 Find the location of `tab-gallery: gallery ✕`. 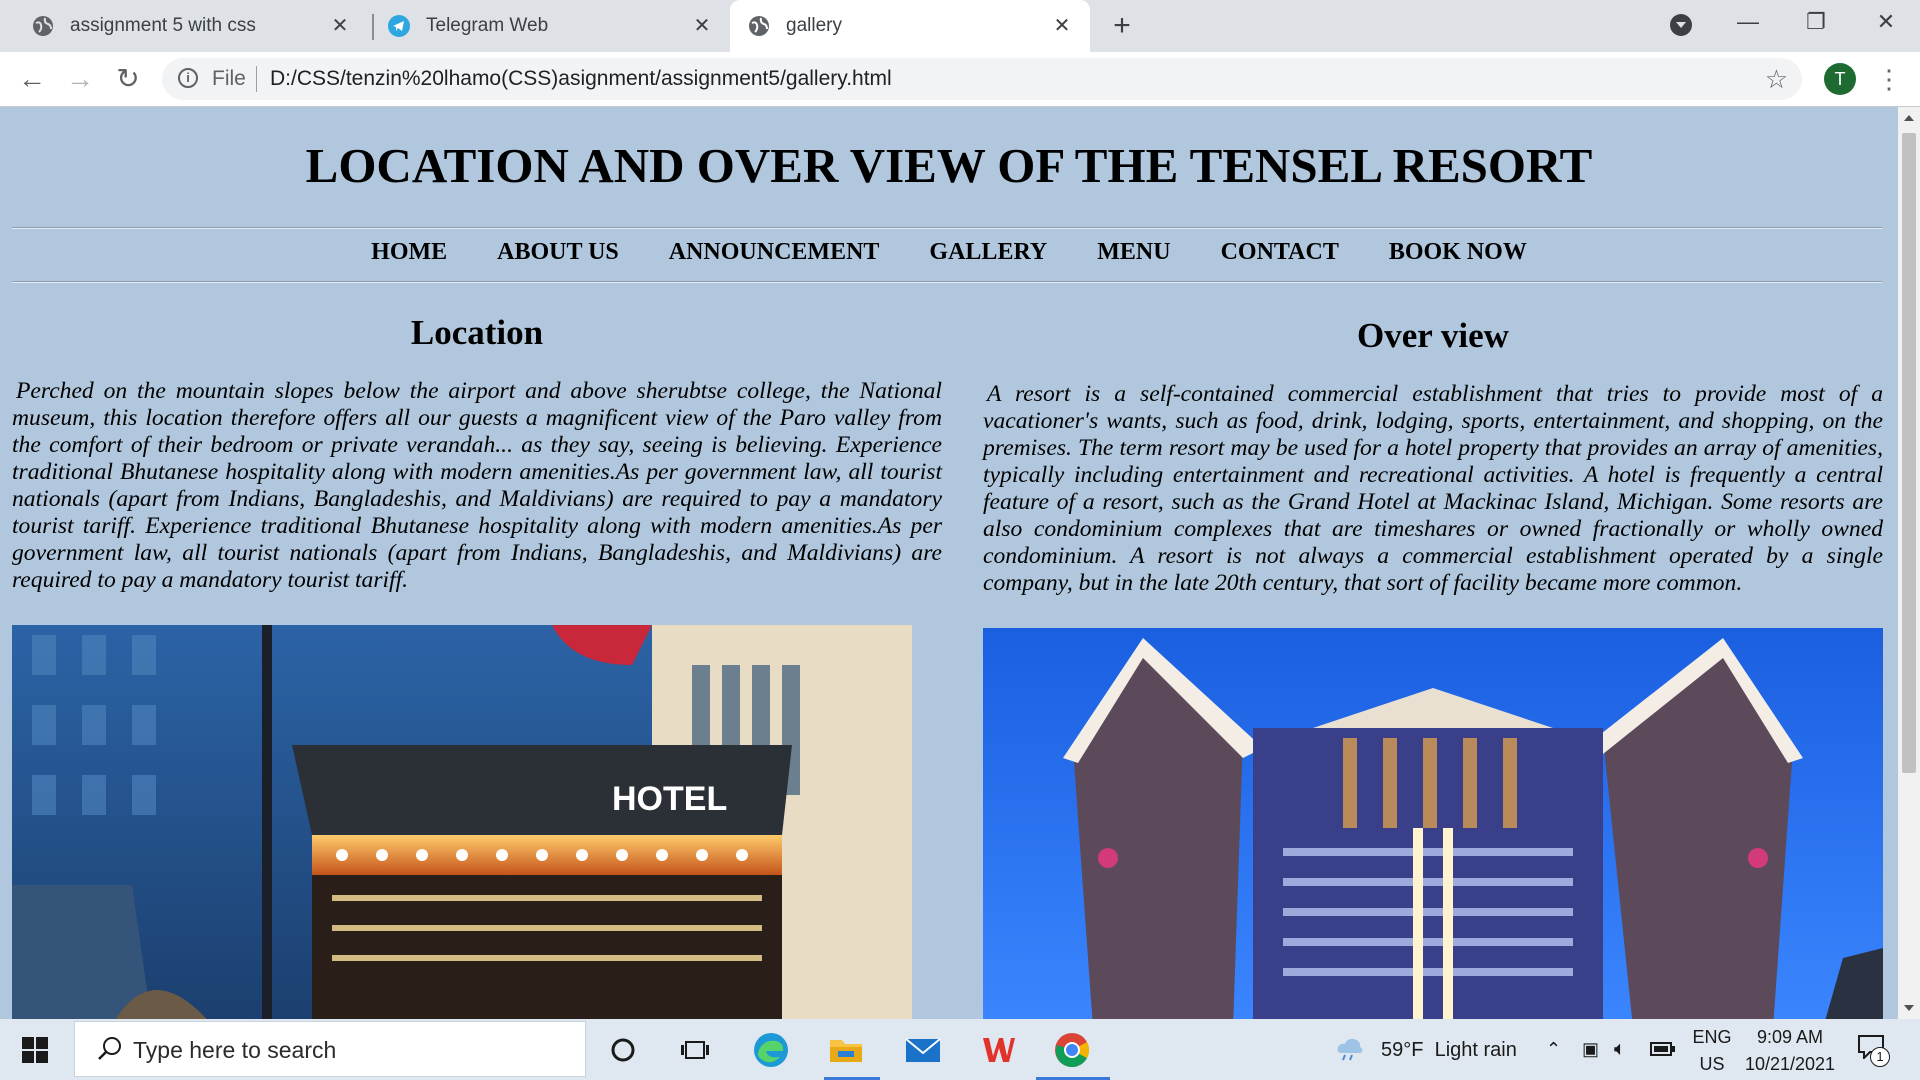

tab-gallery: gallery ✕ is located at coordinates (910, 26).